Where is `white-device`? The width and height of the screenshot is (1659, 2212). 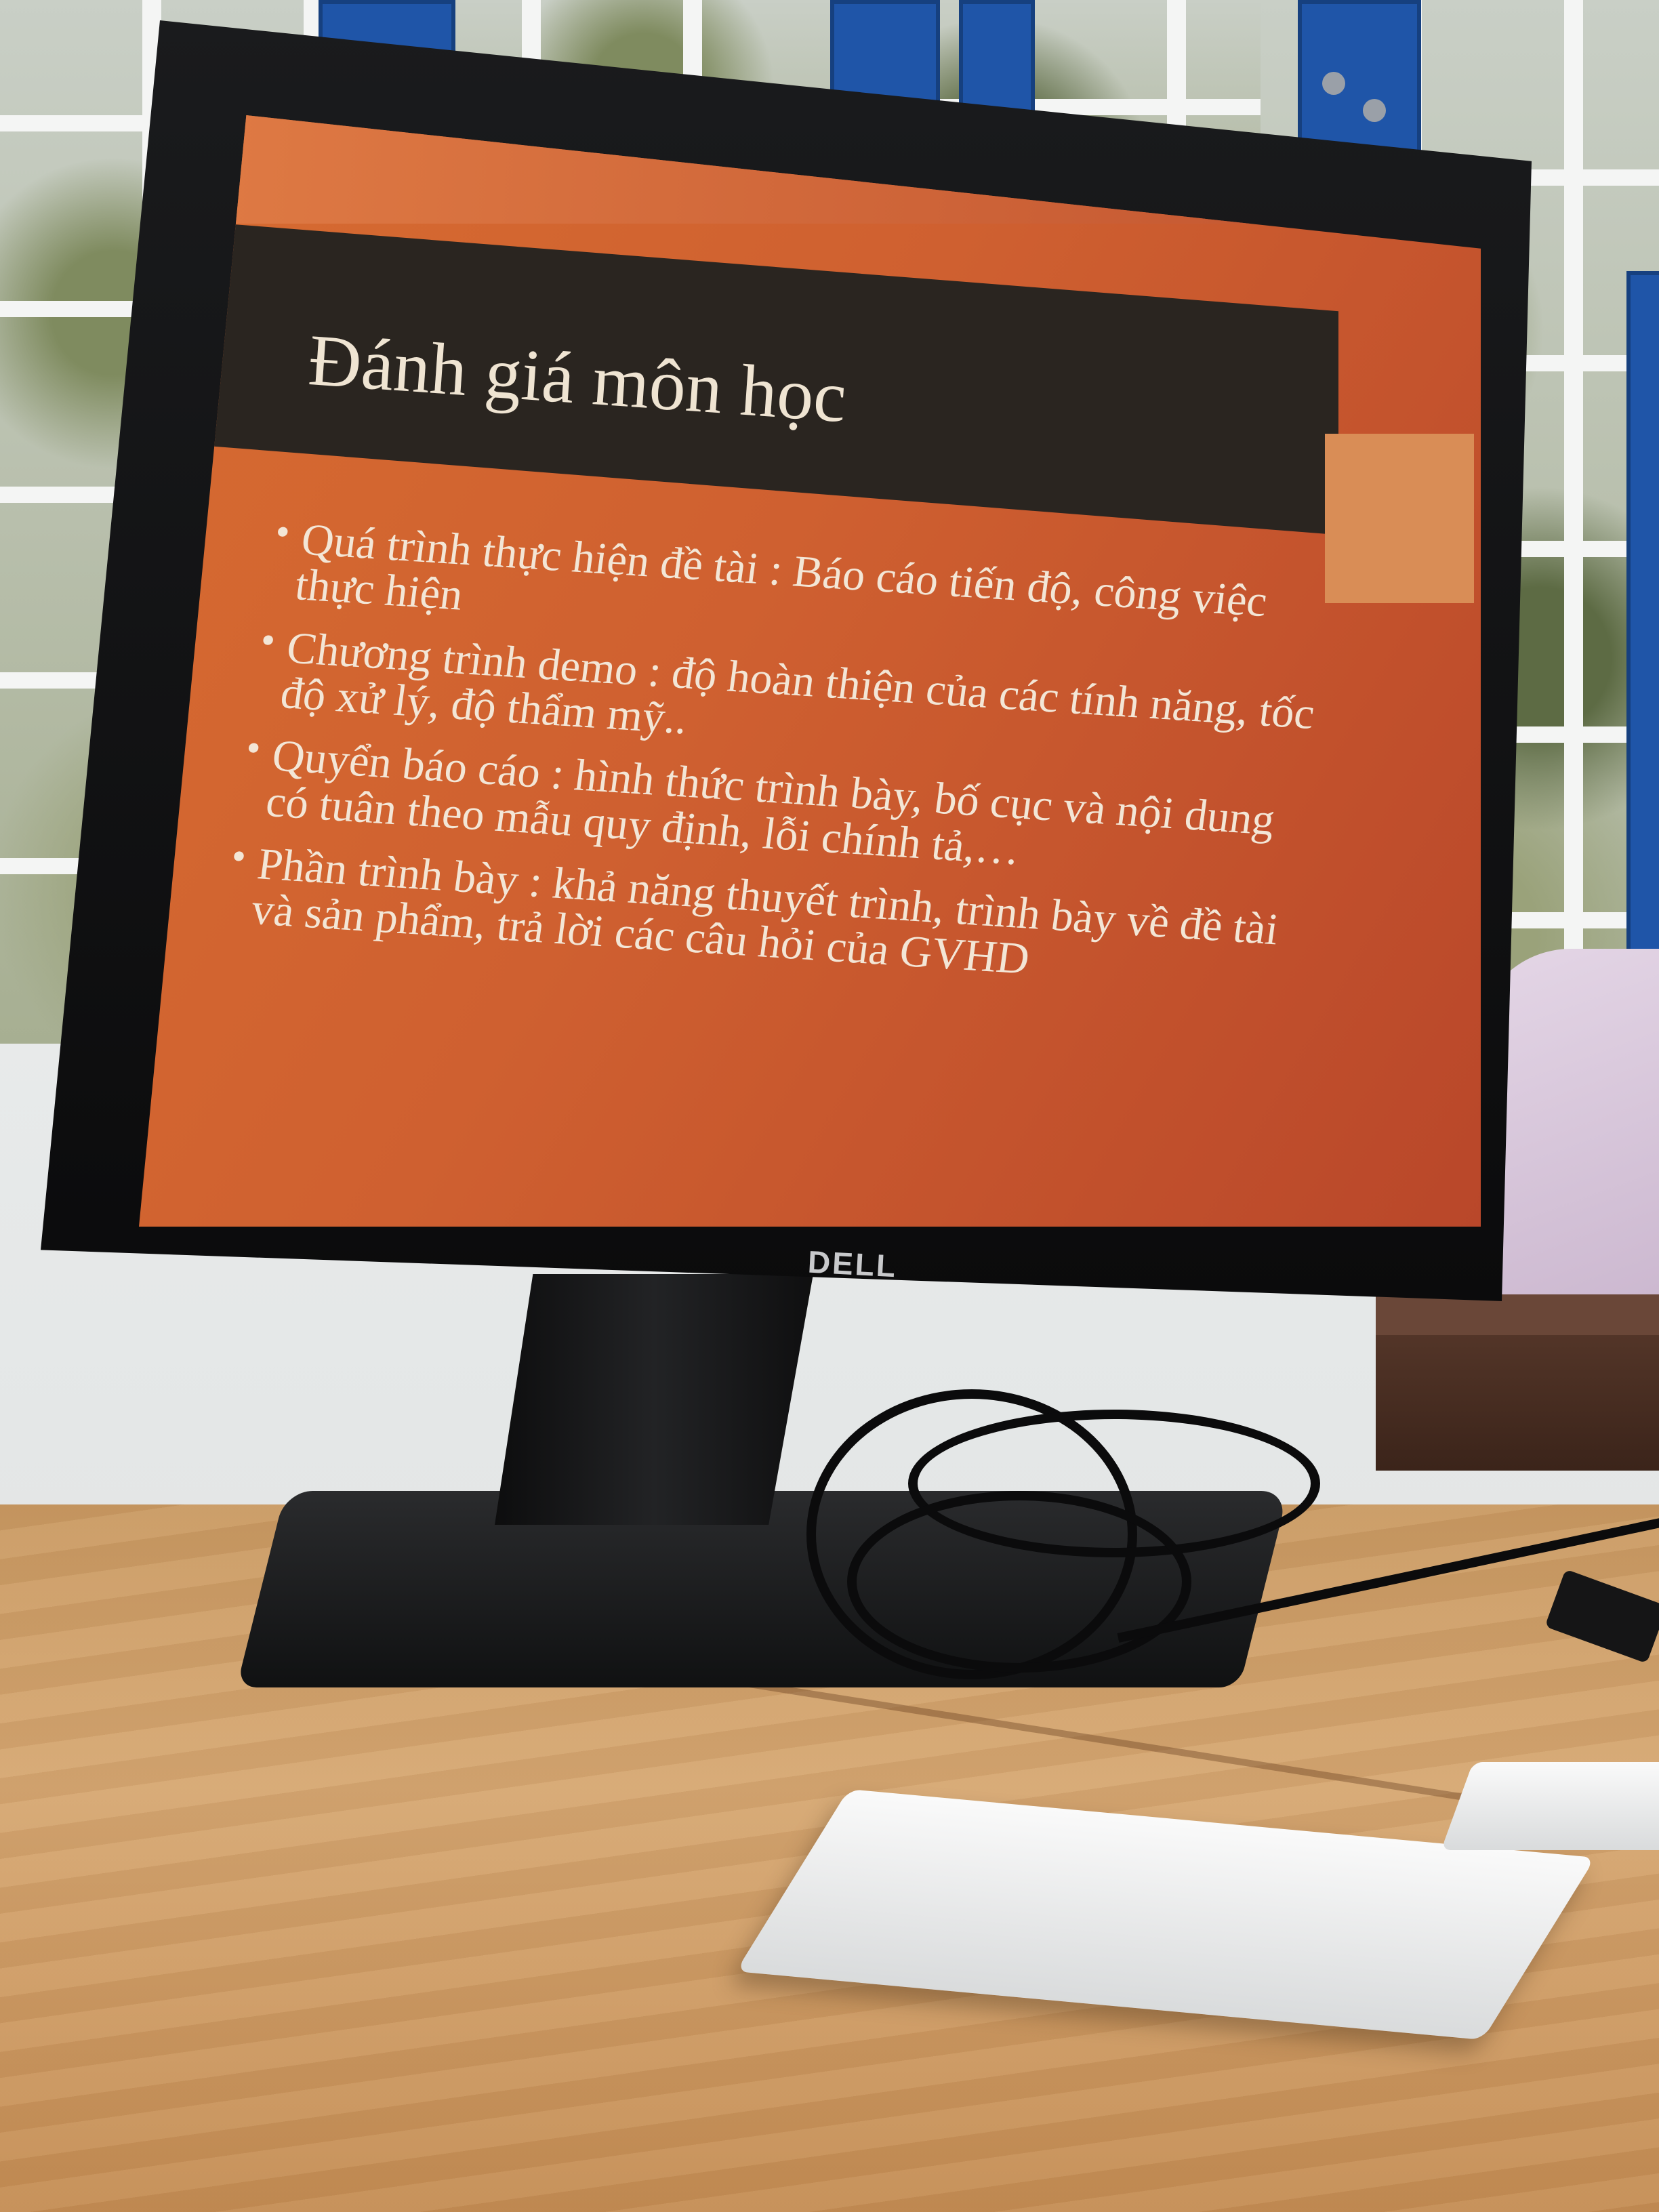
white-device is located at coordinates (1550, 1806).